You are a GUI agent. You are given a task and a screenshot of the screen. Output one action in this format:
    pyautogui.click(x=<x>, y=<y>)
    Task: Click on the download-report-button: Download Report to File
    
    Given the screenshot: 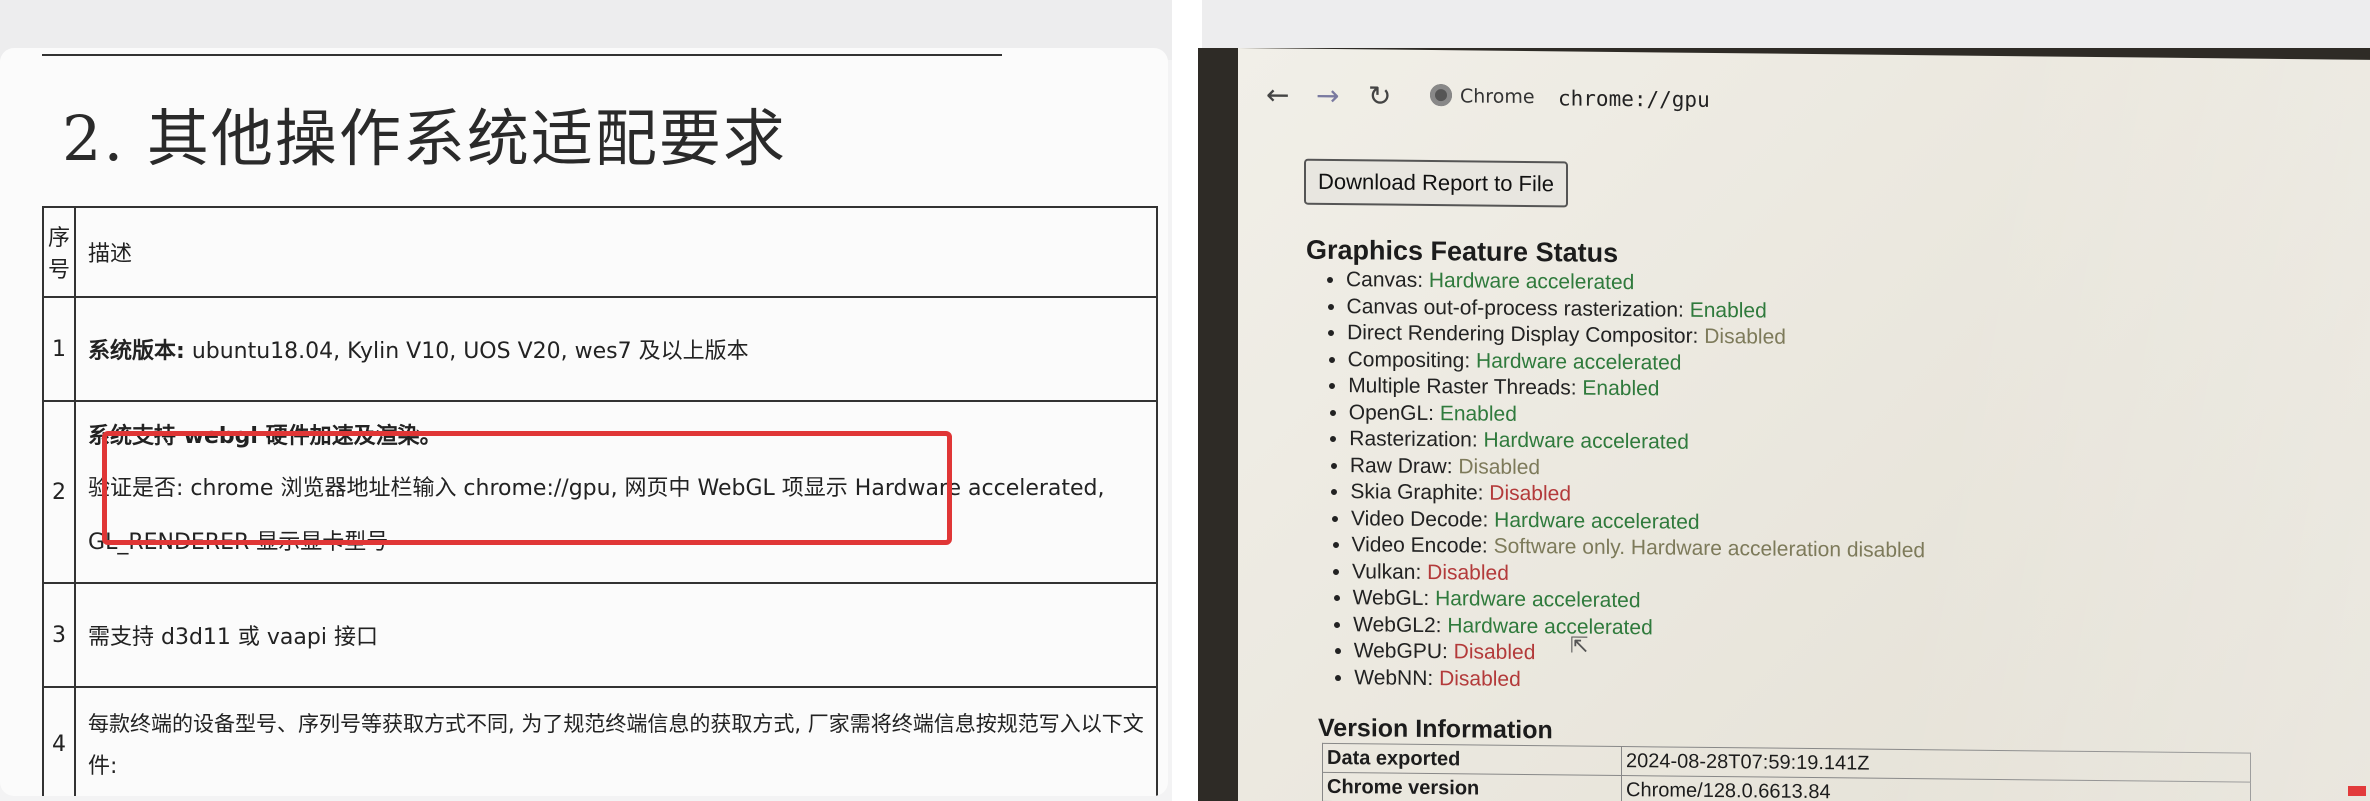 What is the action you would take?
    pyautogui.click(x=1436, y=183)
    